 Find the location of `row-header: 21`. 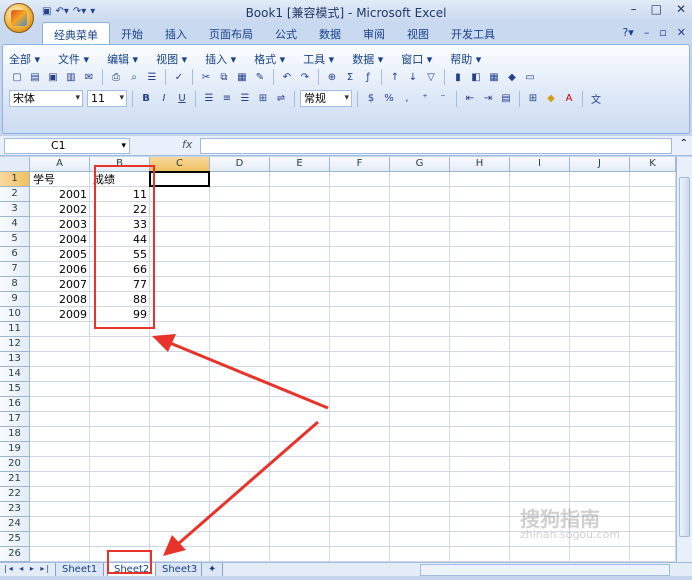

row-header: 21 is located at coordinates (15, 479).